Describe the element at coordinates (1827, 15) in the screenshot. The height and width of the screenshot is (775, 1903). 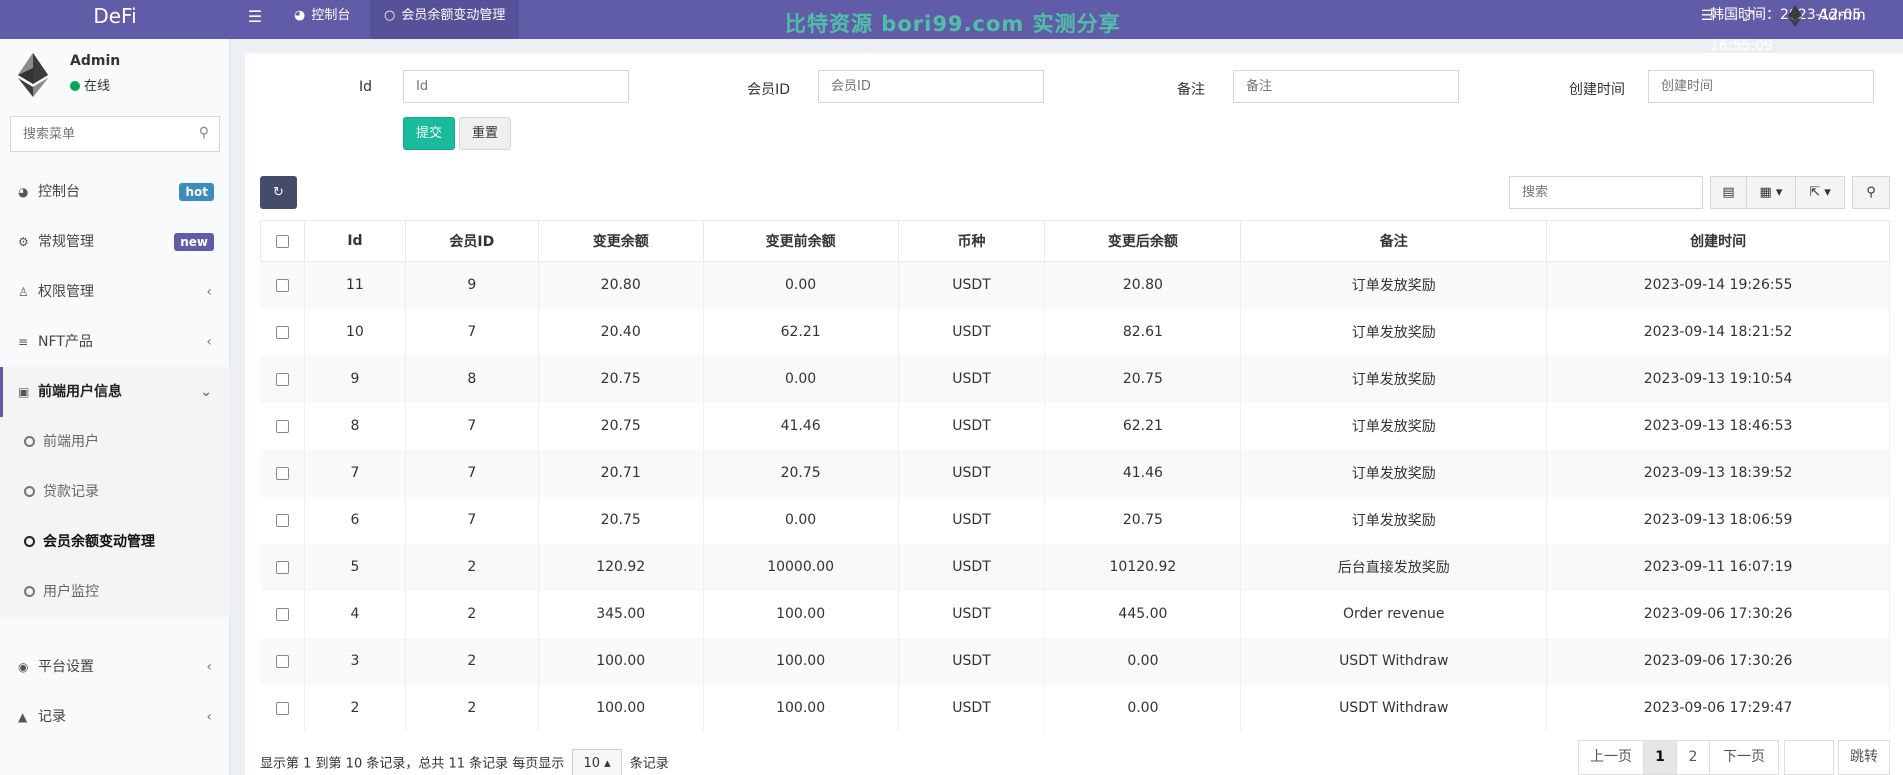
I see `admin-menu: Admin` at that location.